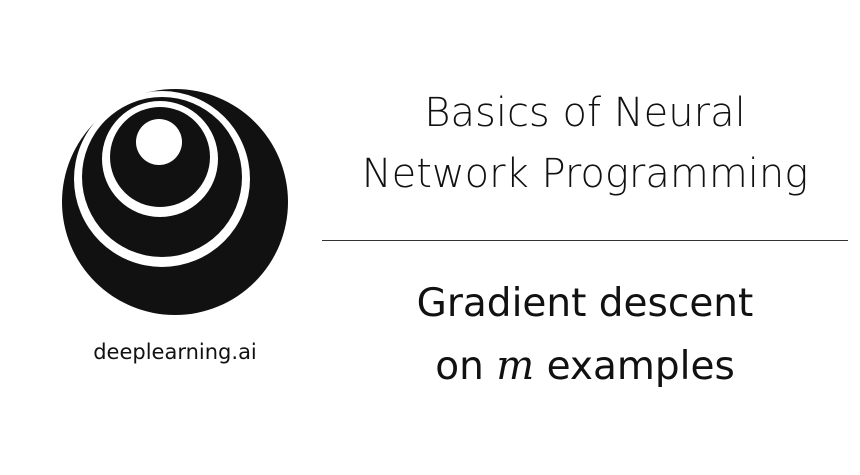  What do you see at coordinates (175, 202) in the screenshot?
I see `deeplearning-ai-logo-icon` at bounding box center [175, 202].